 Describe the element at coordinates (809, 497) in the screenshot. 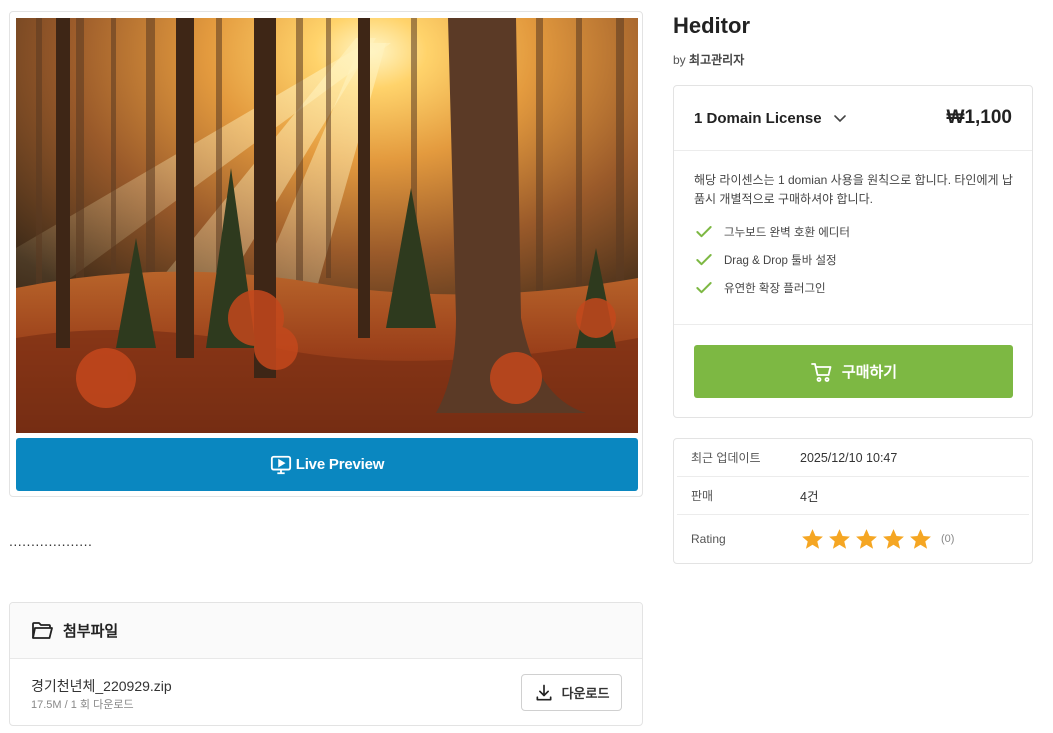

I see `sales-value: 4건` at that location.